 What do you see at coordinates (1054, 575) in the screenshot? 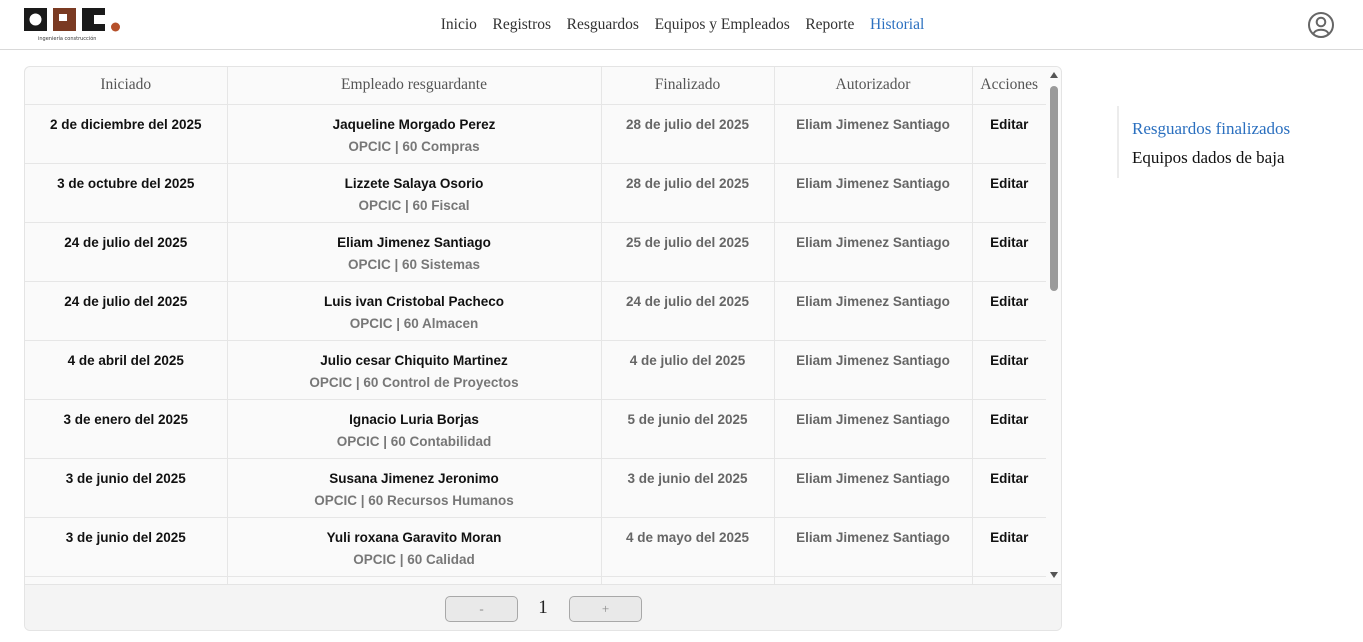
I see `scroll-down-arrow-icon` at bounding box center [1054, 575].